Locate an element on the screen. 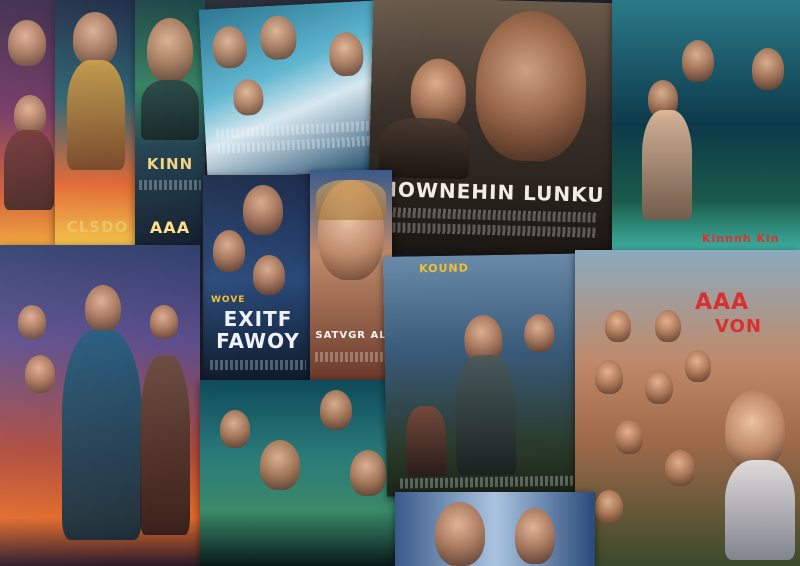 The image size is (800, 566). poster-exitf-fawoy: WOVE EXITF FAWOY is located at coordinates (258, 280).